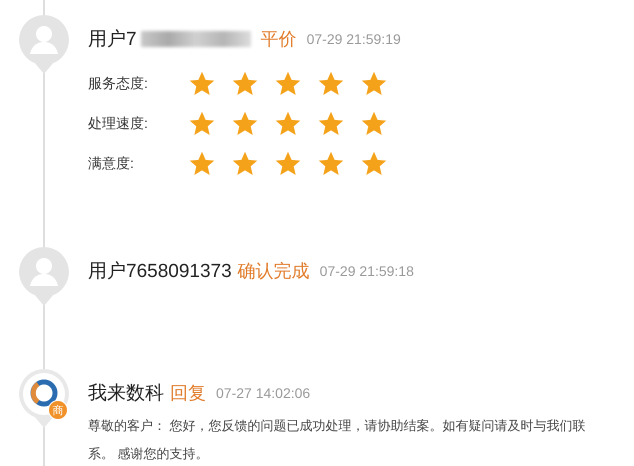  I want to click on action-label: 确认完成, so click(274, 271).